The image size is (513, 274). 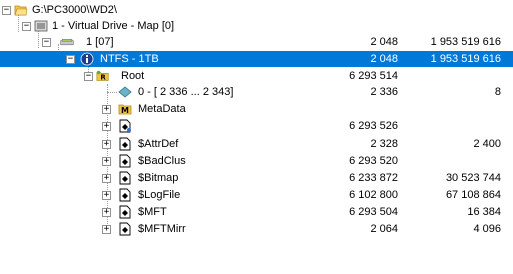 I want to click on tree-node-badclus: + $BadClus 6 293 520, so click(x=256, y=161).